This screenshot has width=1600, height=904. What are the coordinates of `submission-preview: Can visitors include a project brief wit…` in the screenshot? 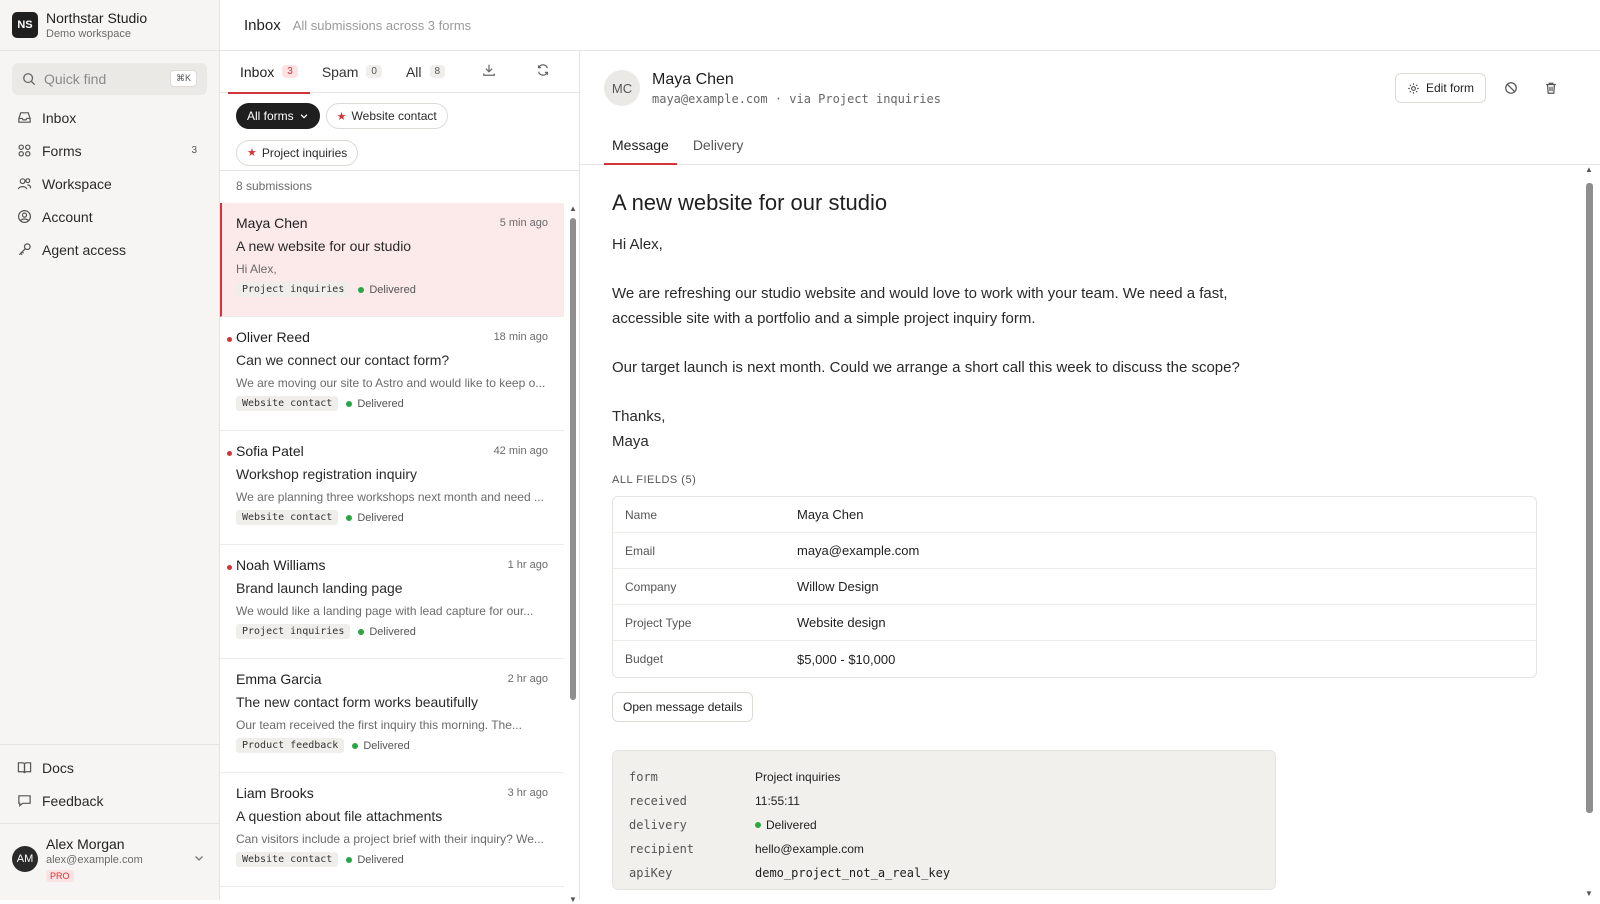 It's located at (390, 839).